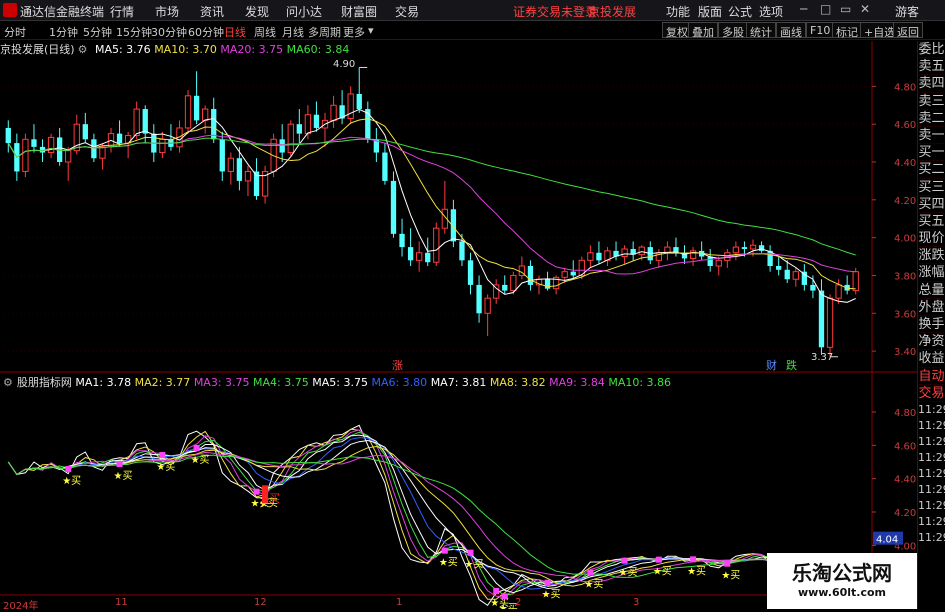 This screenshot has width=945, height=612. I want to click on quote-netasset: 净资, so click(931, 342).